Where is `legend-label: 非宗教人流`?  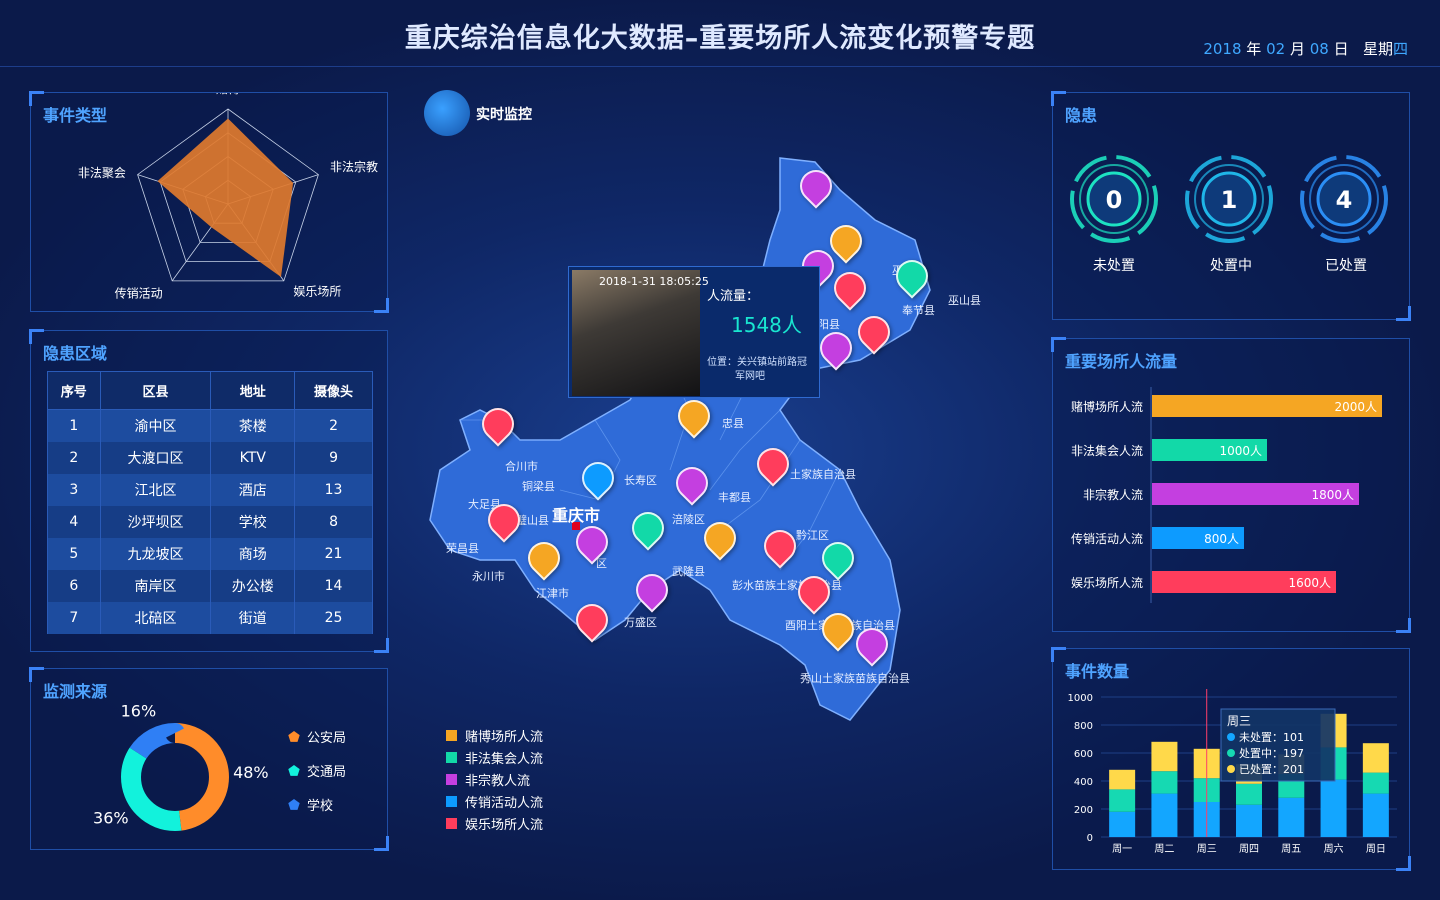 legend-label: 非宗教人流 is located at coordinates (498, 781).